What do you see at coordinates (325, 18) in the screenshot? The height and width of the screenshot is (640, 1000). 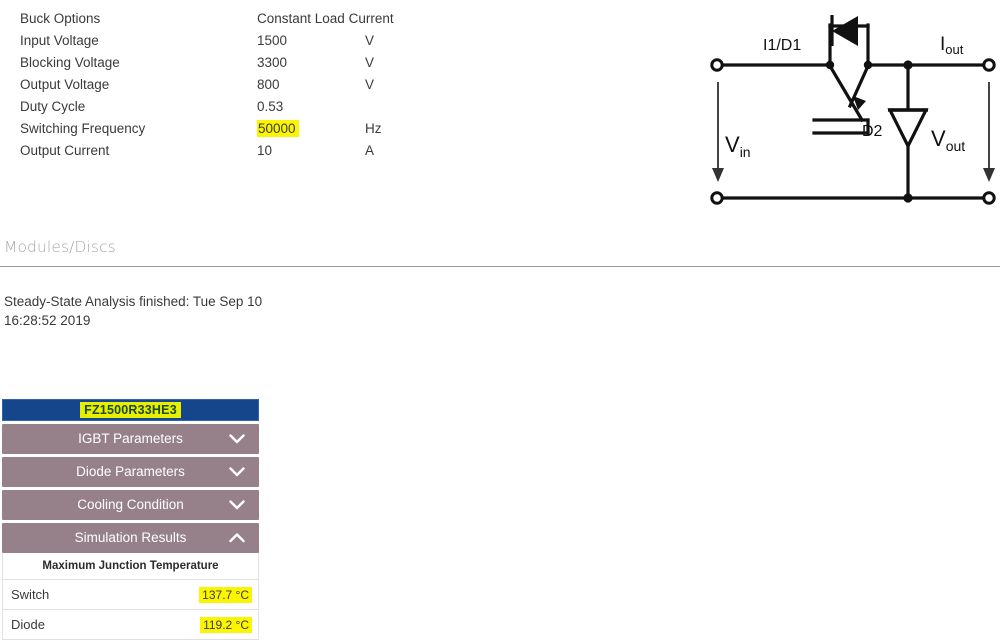 I see `param-value: Constant Load Current` at bounding box center [325, 18].